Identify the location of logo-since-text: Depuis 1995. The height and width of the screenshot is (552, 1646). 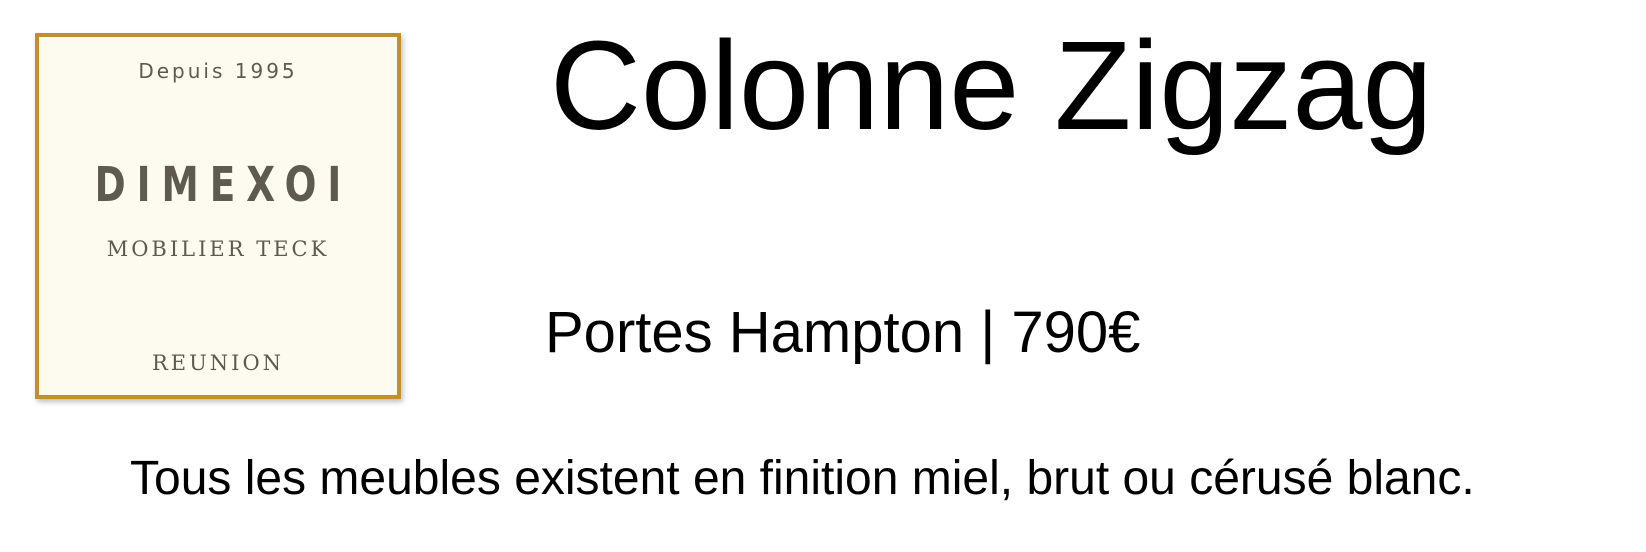
(218, 71).